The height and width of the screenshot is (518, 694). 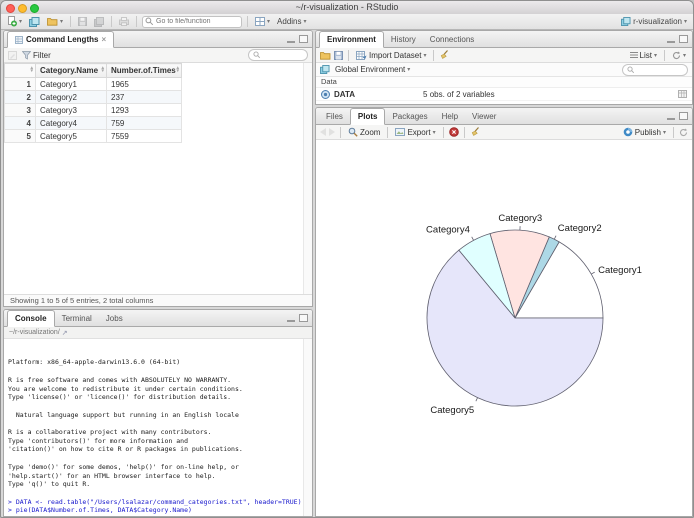 I want to click on remove-plot-icon, so click(x=453, y=132).